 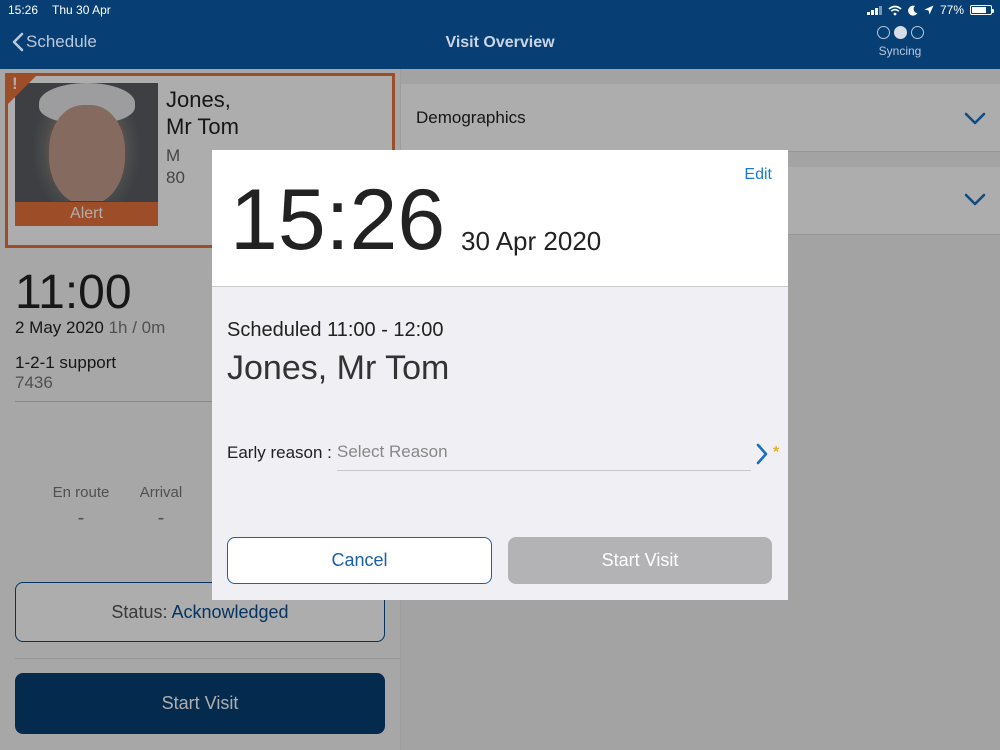 What do you see at coordinates (900, 42) in the screenshot?
I see `sync-indicator: Syncing` at bounding box center [900, 42].